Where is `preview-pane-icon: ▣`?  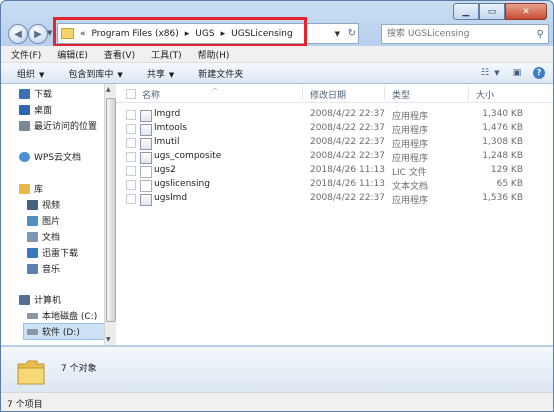 preview-pane-icon: ▣ is located at coordinates (517, 72).